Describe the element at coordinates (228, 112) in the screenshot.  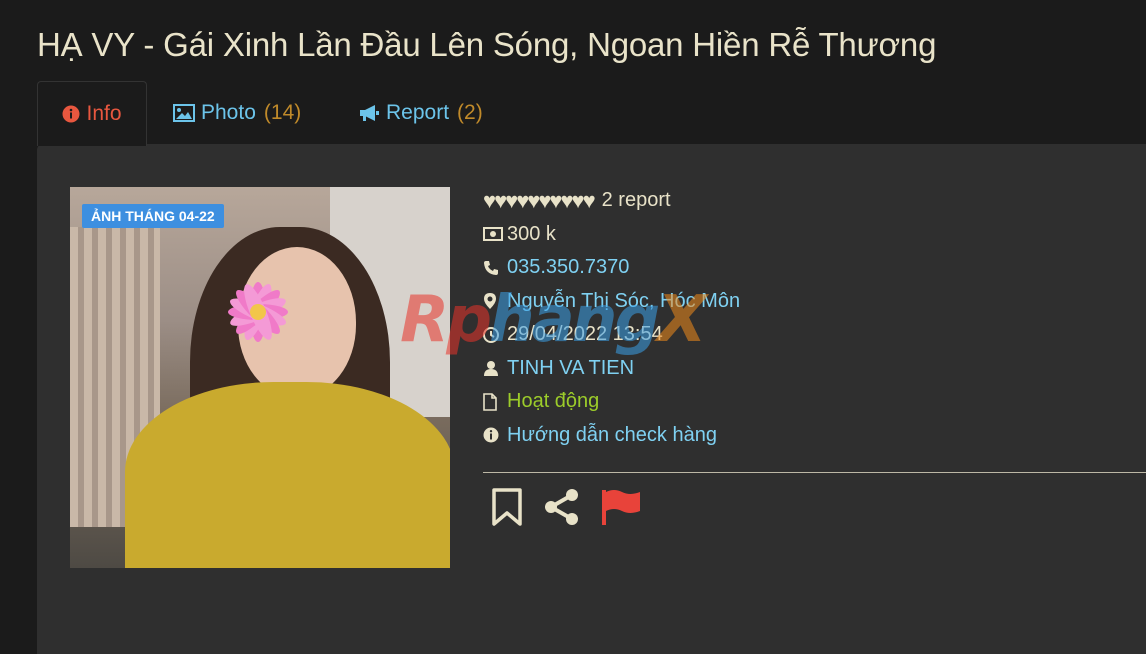
I see `tab-photo-label: Photo` at that location.